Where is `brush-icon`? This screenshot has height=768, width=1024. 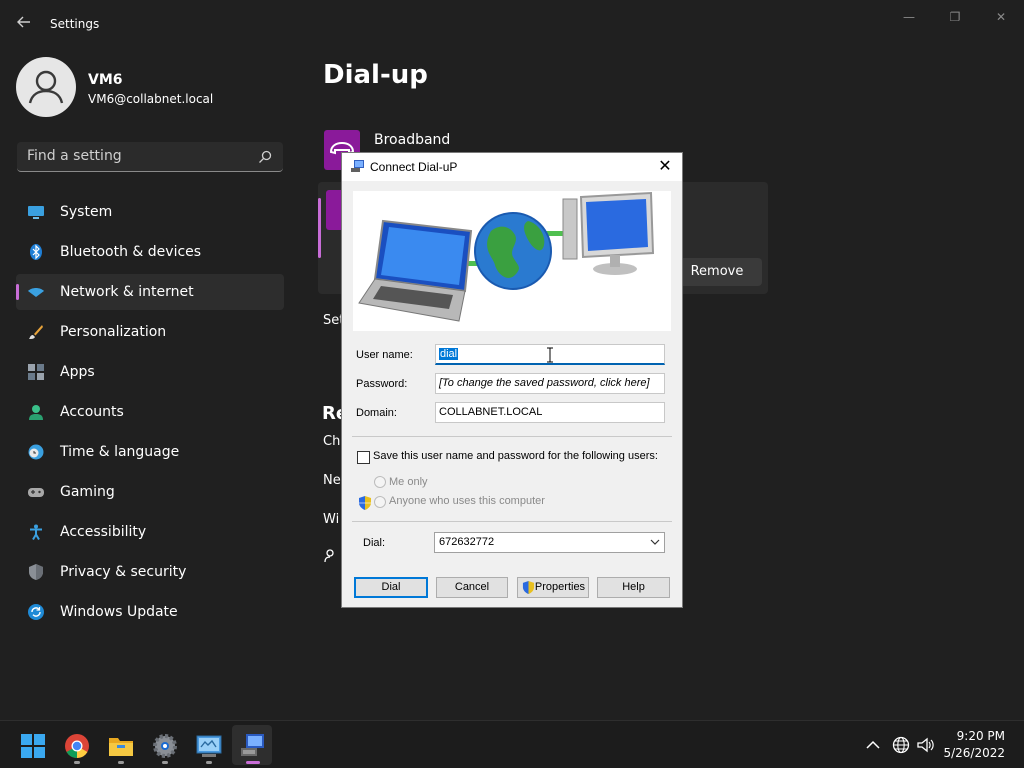
brush-icon is located at coordinates (36, 332).